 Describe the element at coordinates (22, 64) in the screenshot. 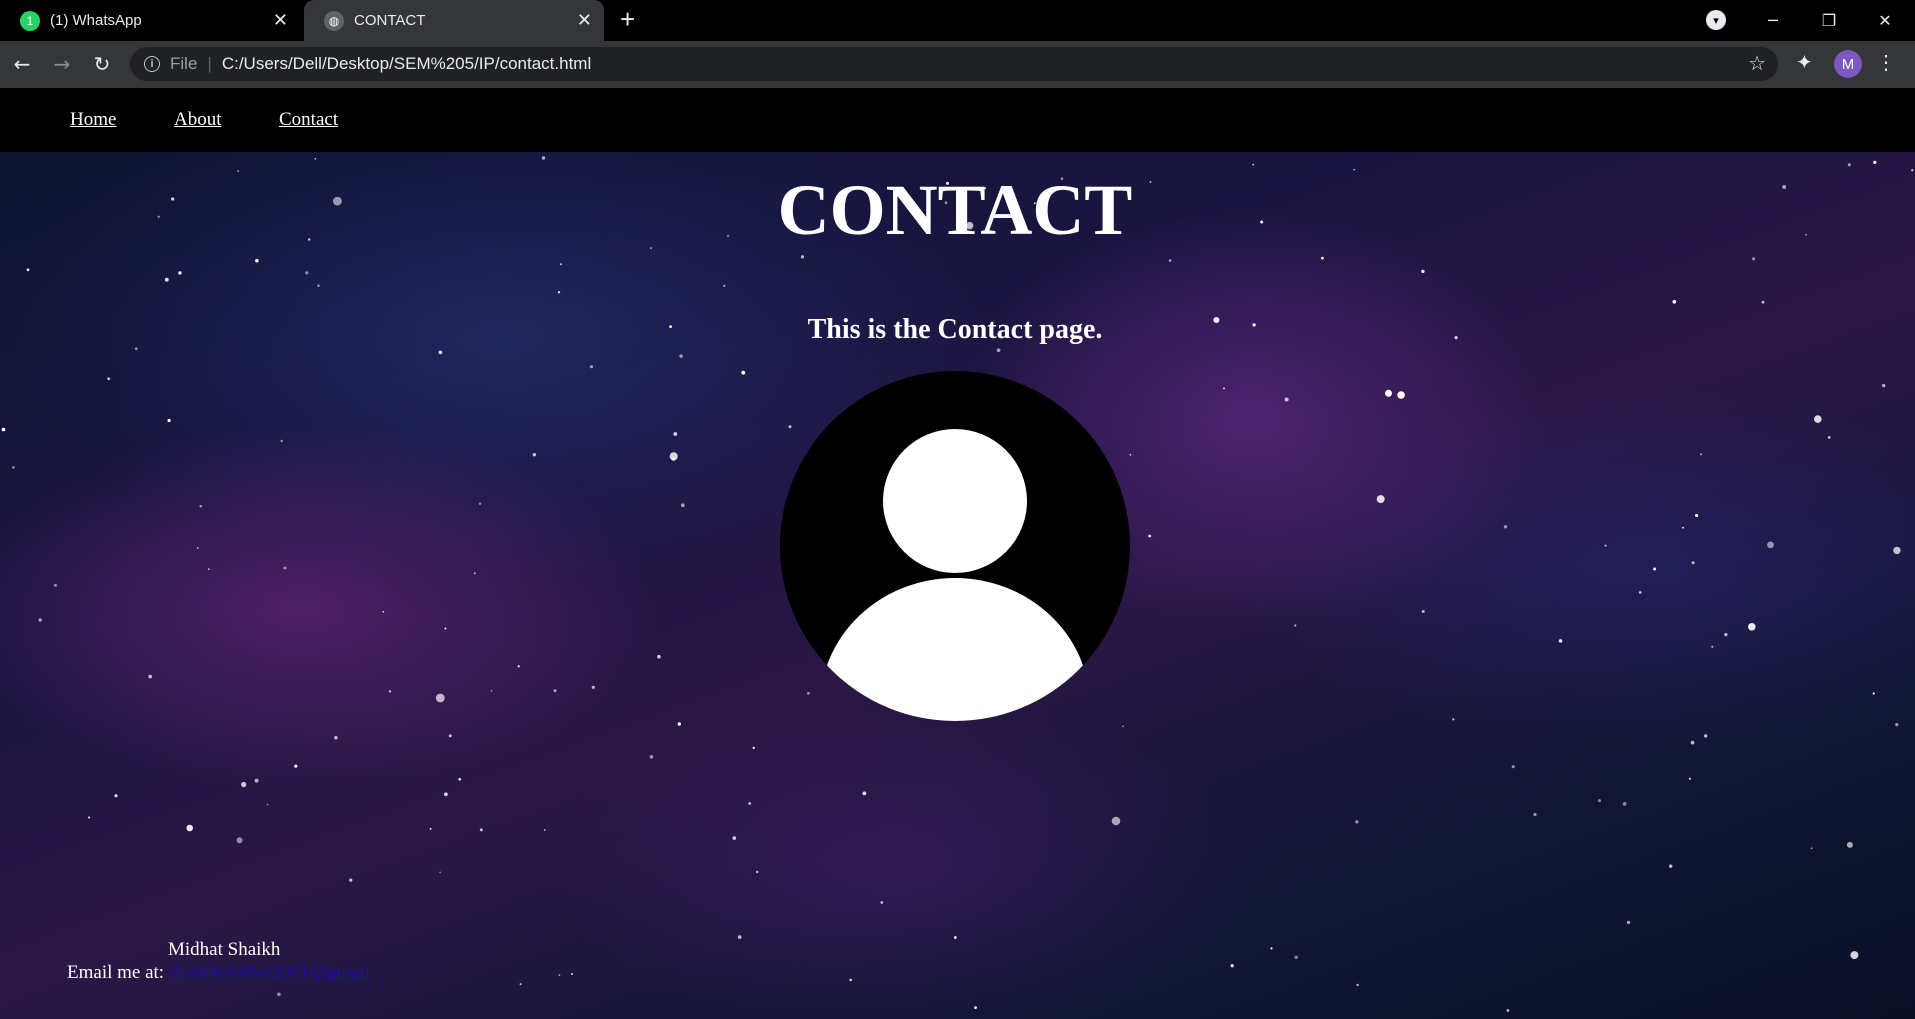

I see `back-icon: ←` at that location.